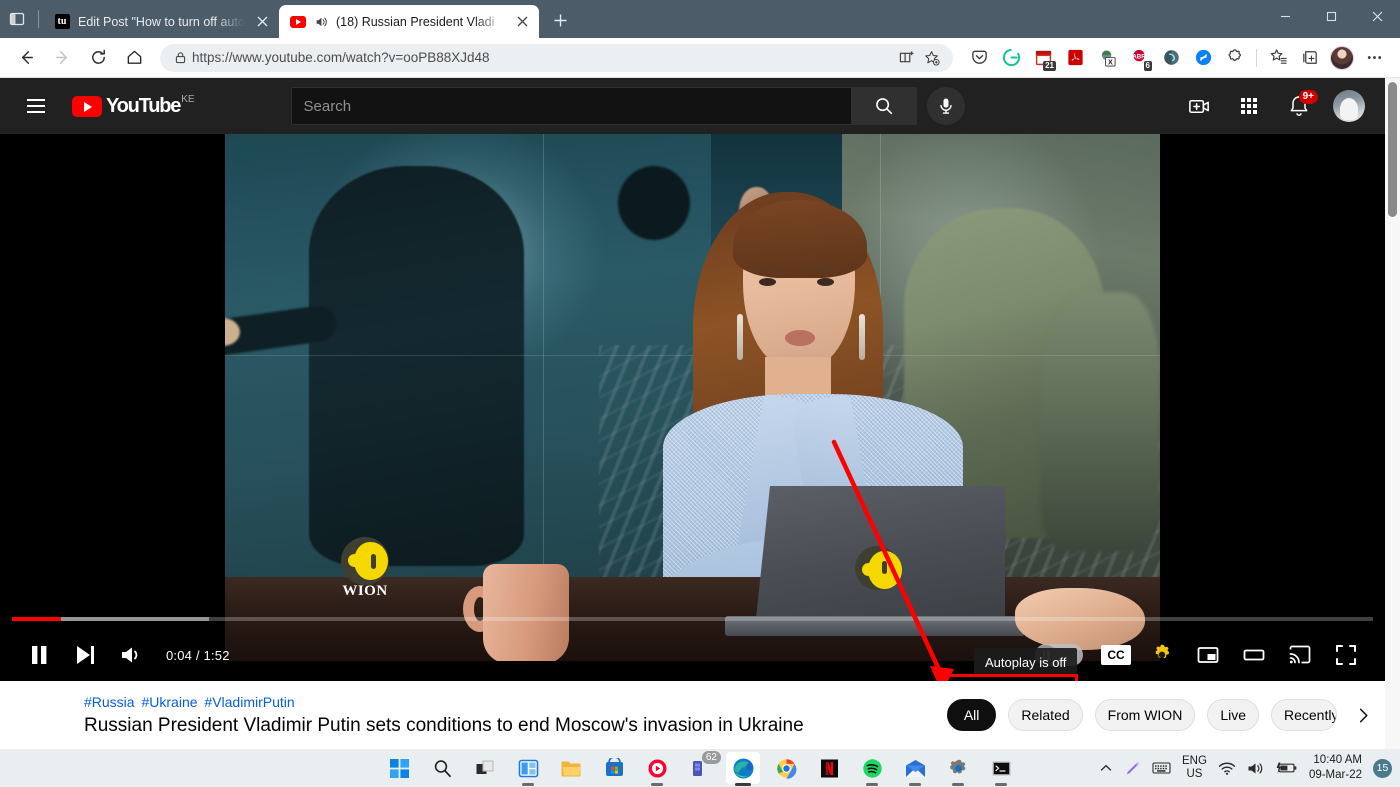 The height and width of the screenshot is (787, 1400). What do you see at coordinates (1363, 715) in the screenshot?
I see `chevron-right-icon` at bounding box center [1363, 715].